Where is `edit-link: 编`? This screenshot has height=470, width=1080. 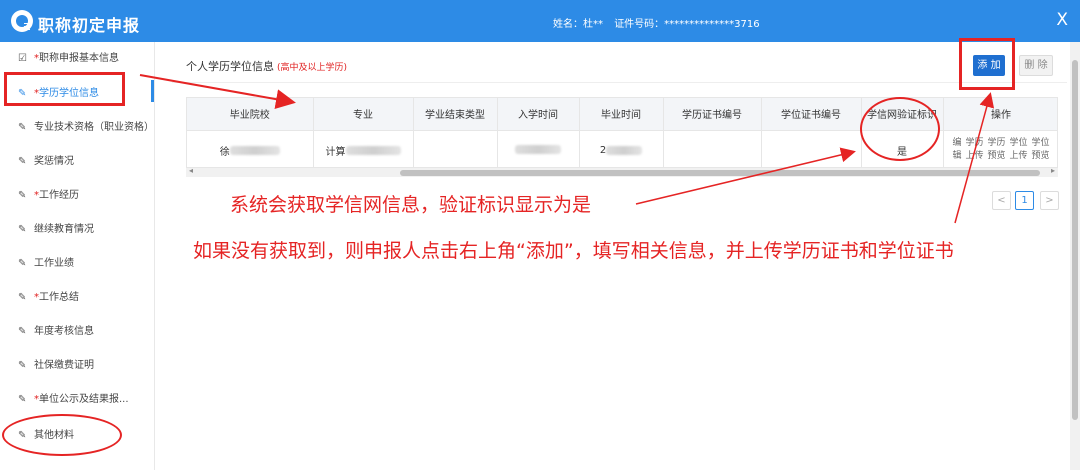
edit-link: 编 is located at coordinates (956, 143).